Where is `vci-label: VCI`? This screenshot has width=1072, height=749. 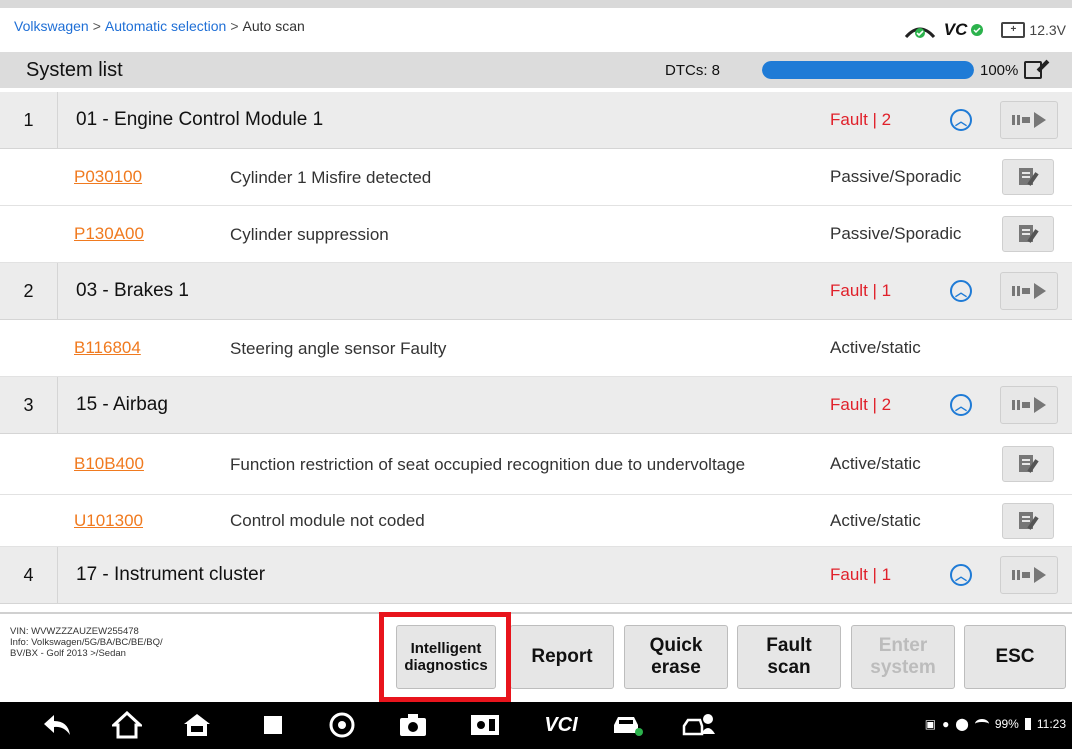 vci-label: VCI is located at coordinates (561, 724).